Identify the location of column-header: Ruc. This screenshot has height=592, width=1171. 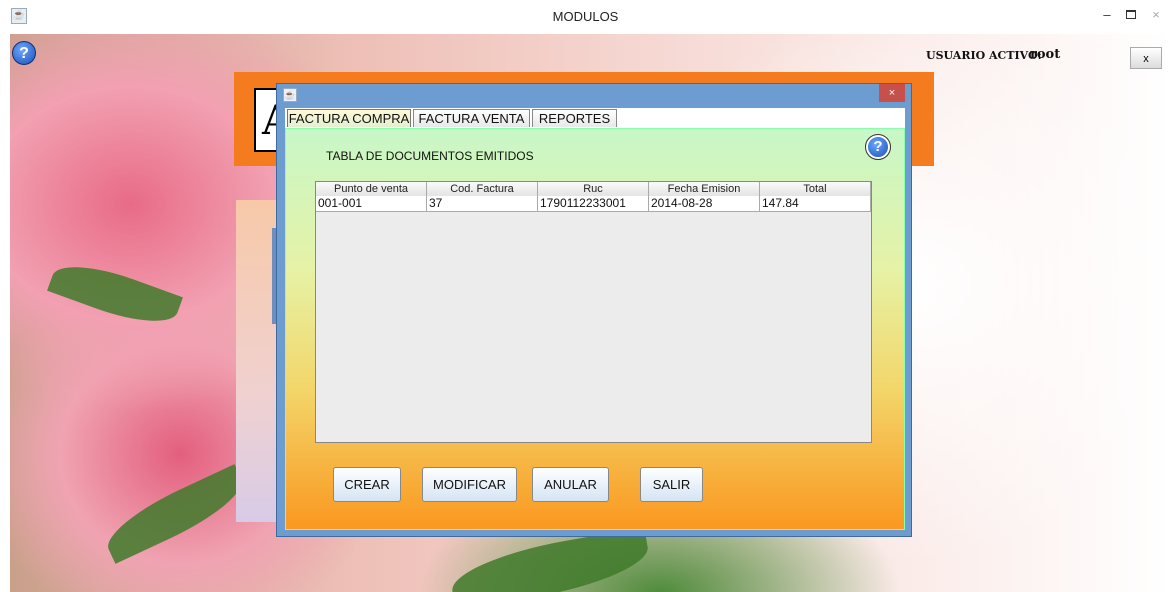
(593, 189).